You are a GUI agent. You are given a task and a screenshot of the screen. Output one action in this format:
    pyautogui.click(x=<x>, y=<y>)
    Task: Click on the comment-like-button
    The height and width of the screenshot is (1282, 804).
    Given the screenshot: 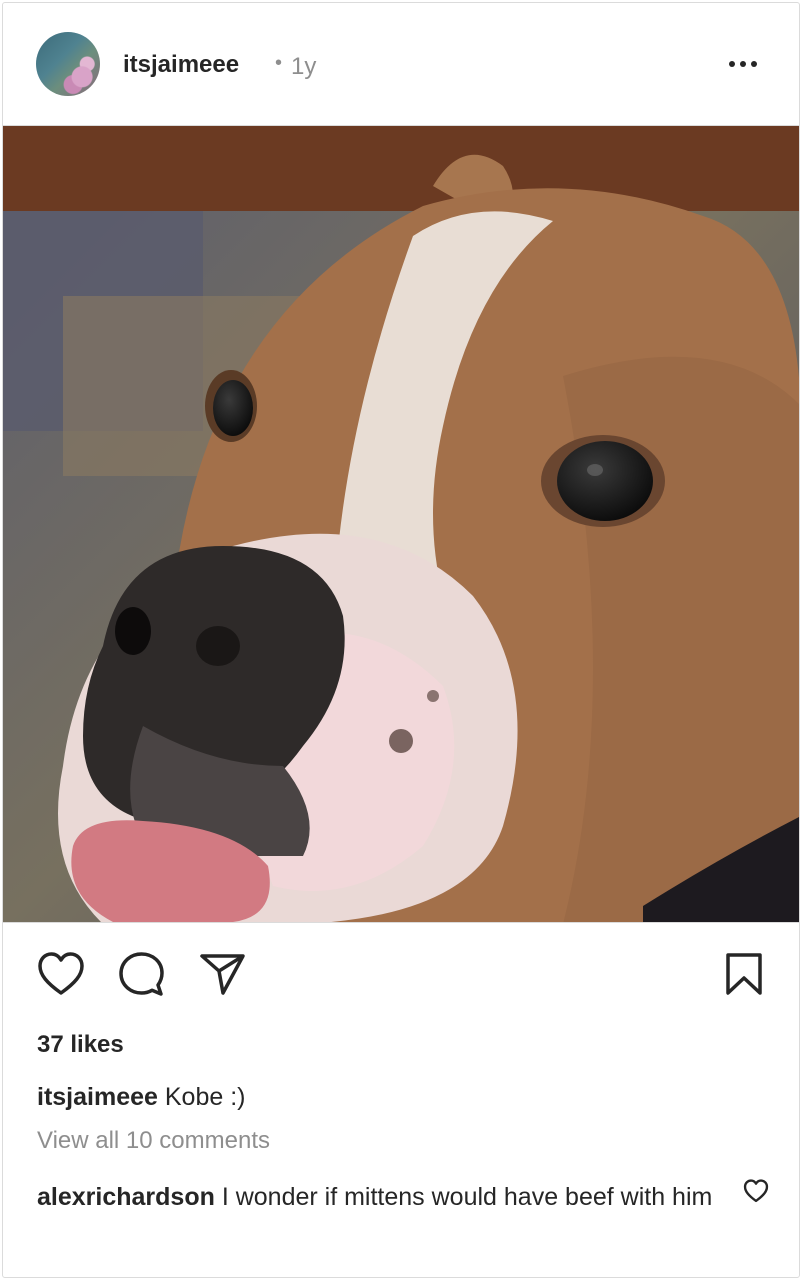 What is the action you would take?
    pyautogui.click(x=756, y=1193)
    